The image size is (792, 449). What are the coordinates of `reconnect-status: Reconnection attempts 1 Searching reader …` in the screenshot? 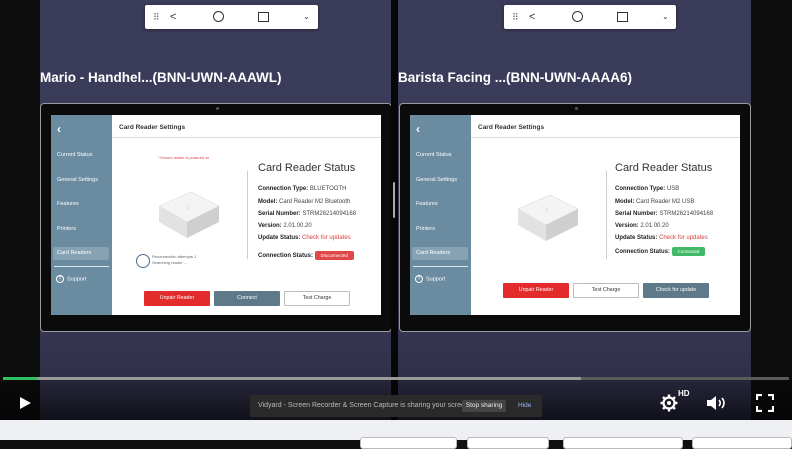 It's located at (174, 259).